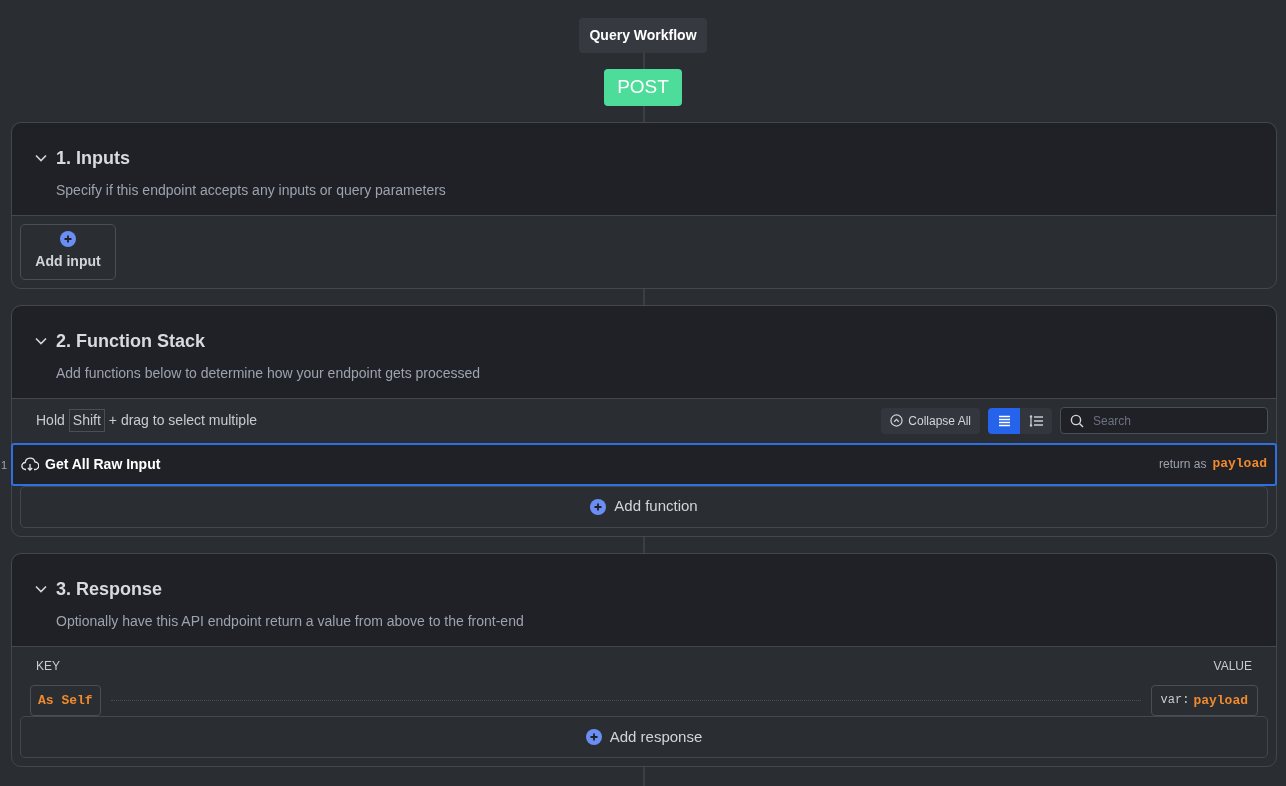  What do you see at coordinates (643, 87) in the screenshot?
I see `method-badge: POST` at bounding box center [643, 87].